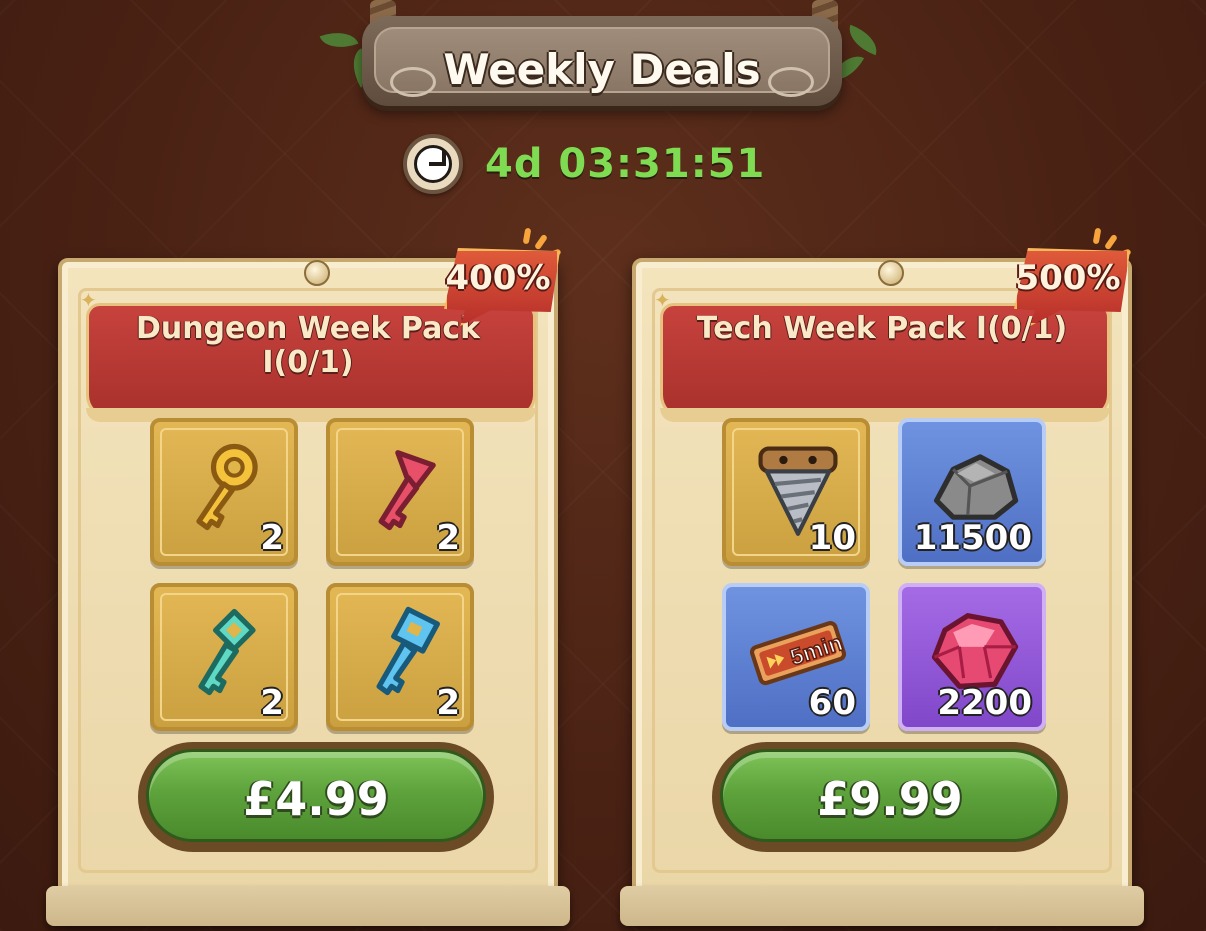 The width and height of the screenshot is (1206, 931). What do you see at coordinates (602, 69) in the screenshot?
I see `page-title: Weekly Deals` at bounding box center [602, 69].